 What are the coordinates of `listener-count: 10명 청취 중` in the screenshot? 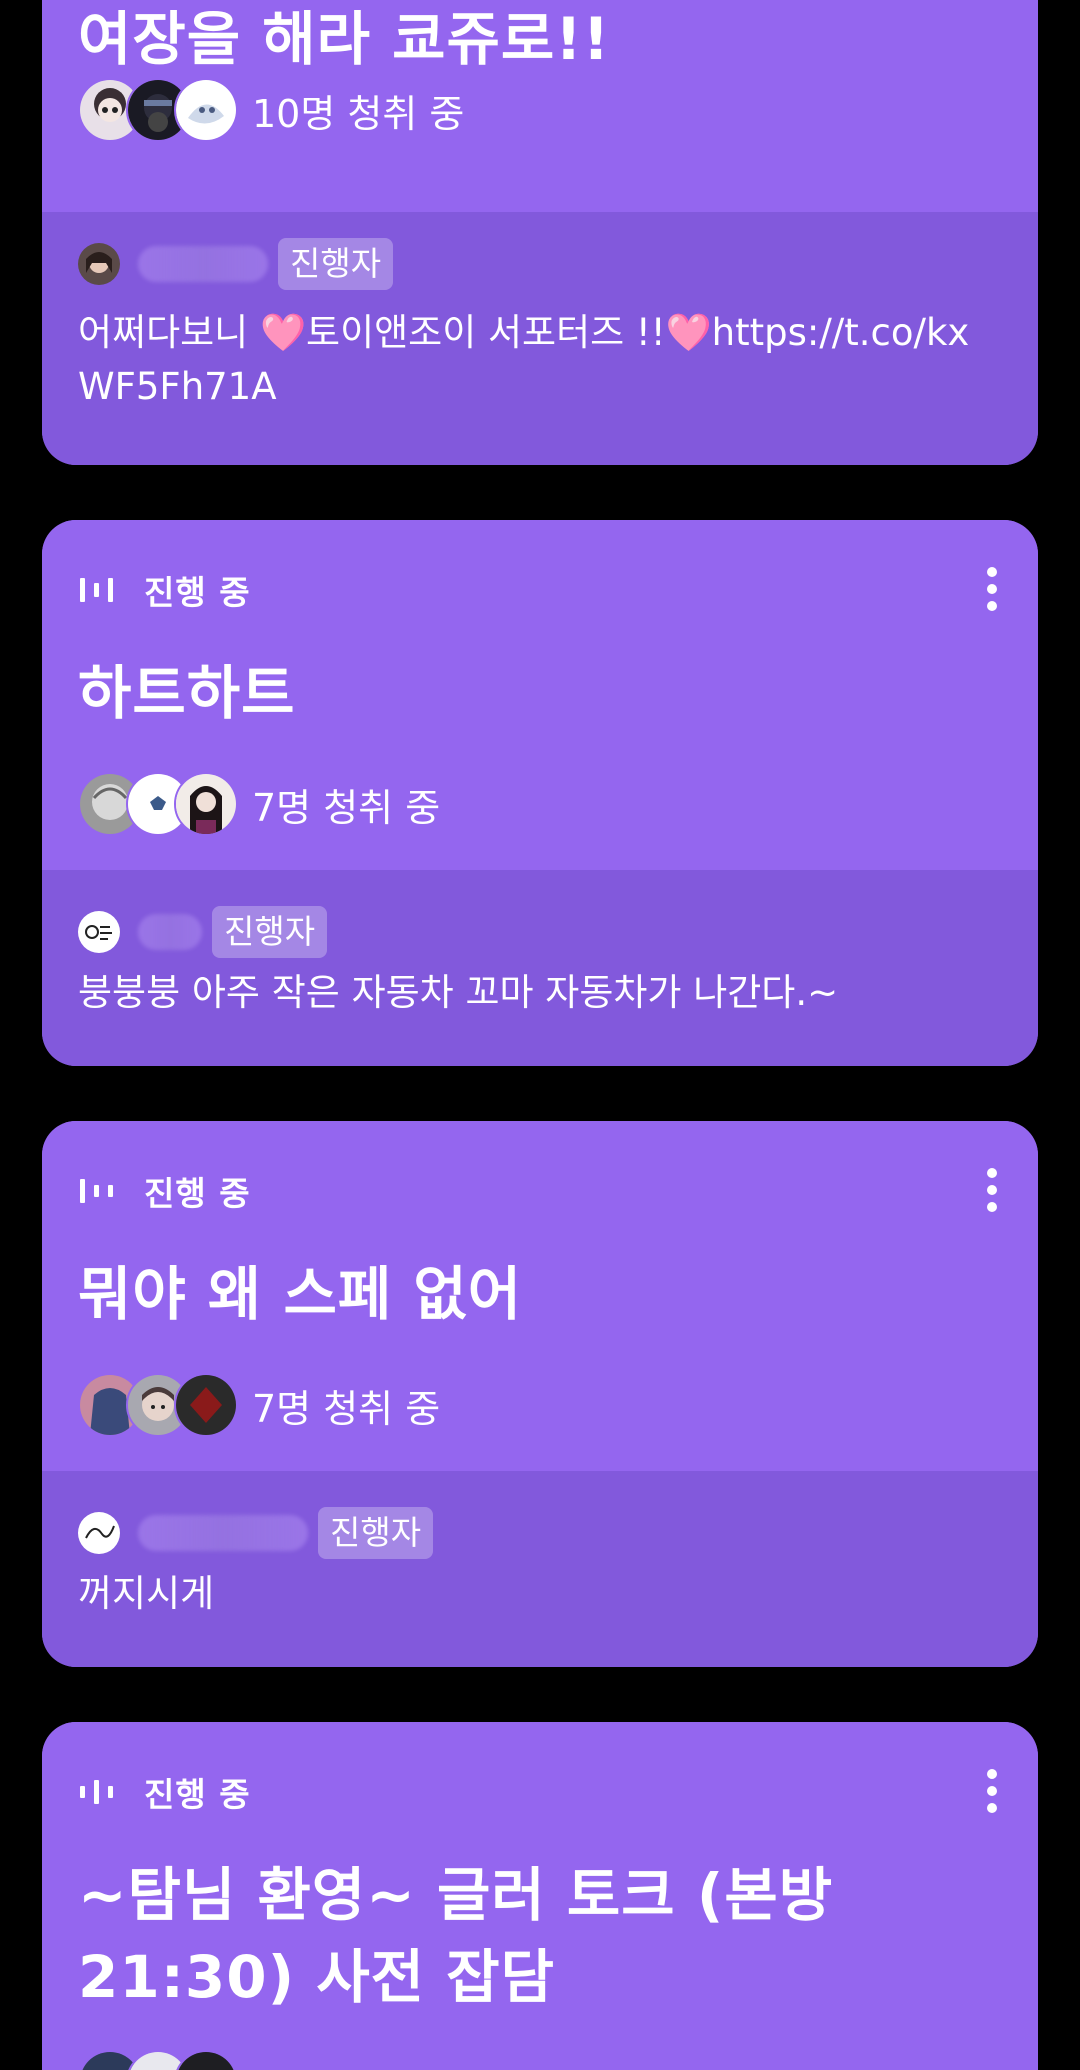 It's located at (358, 113).